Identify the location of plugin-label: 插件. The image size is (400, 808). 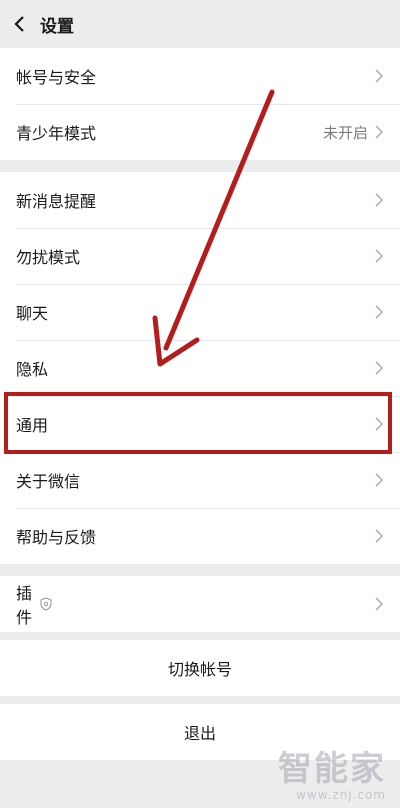
(24, 605).